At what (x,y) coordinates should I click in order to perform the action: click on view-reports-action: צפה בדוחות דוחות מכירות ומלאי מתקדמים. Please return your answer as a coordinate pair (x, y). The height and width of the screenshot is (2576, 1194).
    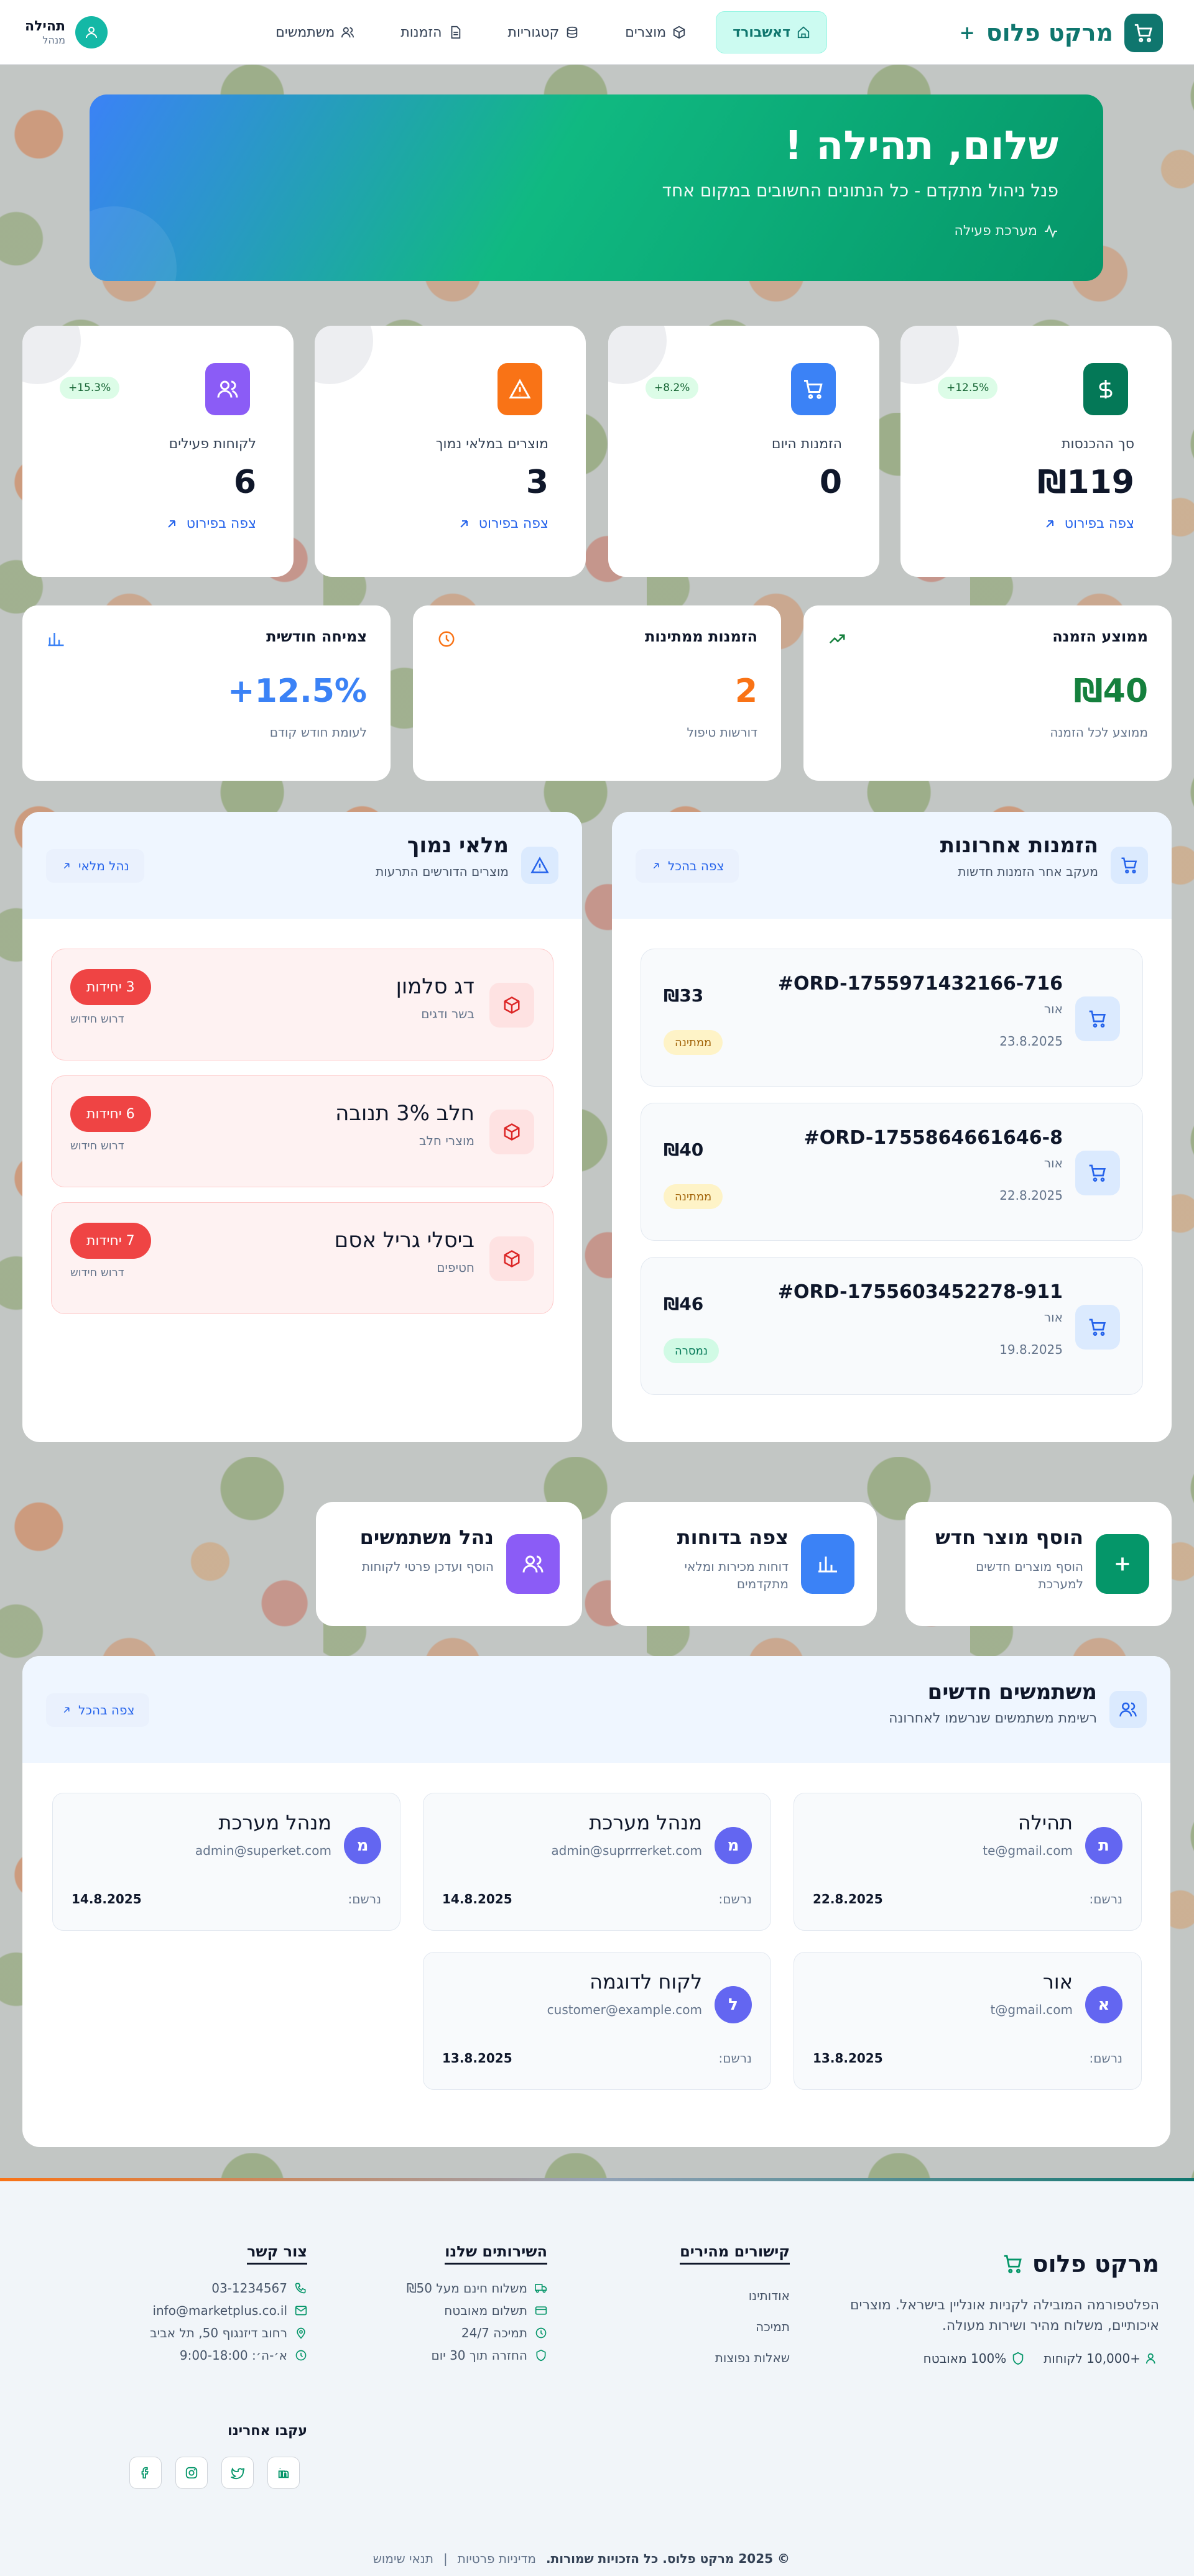
    Looking at the image, I should click on (744, 1564).